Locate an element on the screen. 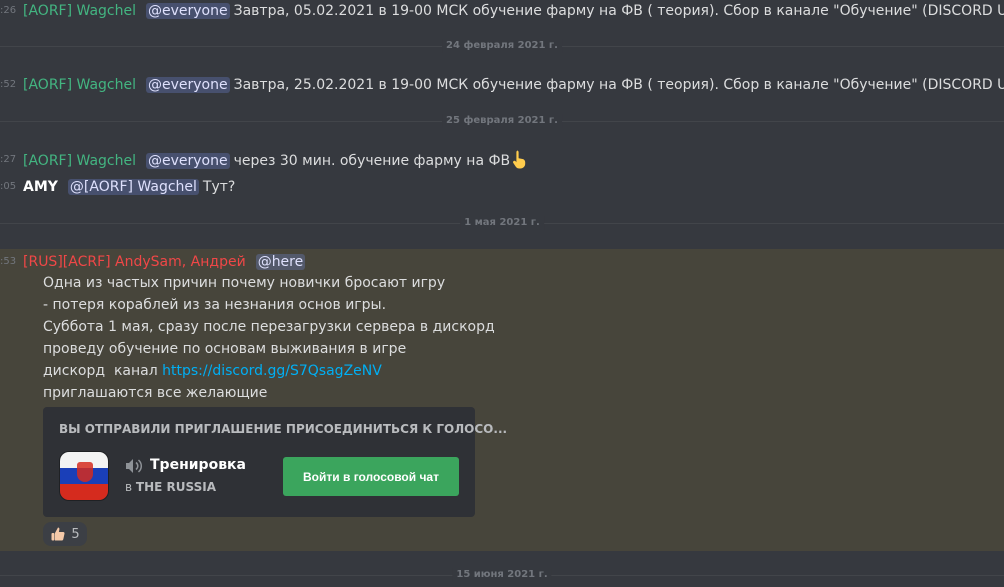 This screenshot has height=587, width=1004. date-divider: 15 июня 2021 г. is located at coordinates (502, 575).